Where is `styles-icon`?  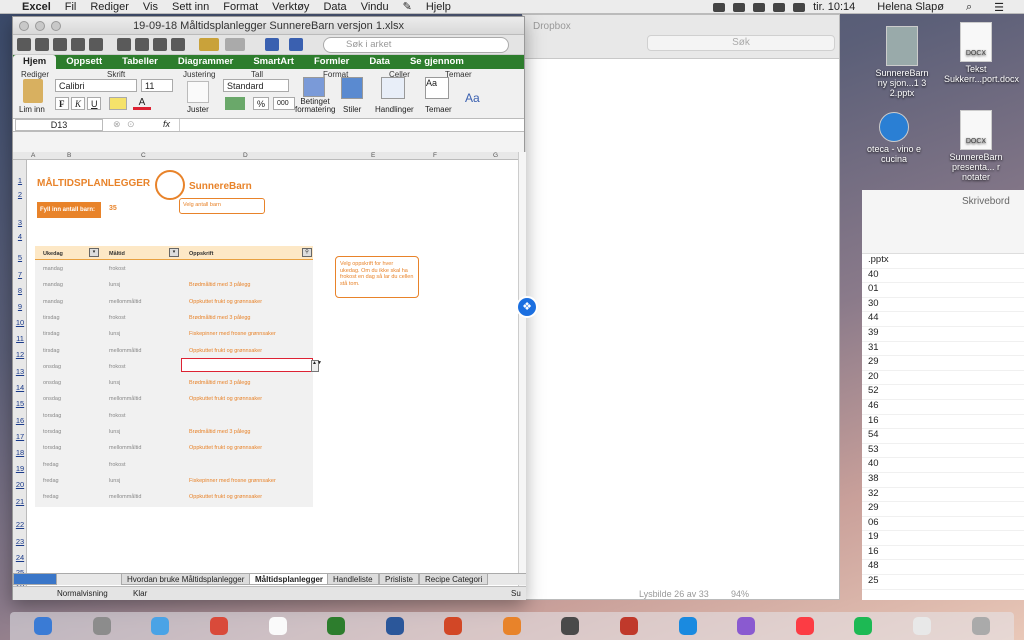 styles-icon is located at coordinates (352, 88).